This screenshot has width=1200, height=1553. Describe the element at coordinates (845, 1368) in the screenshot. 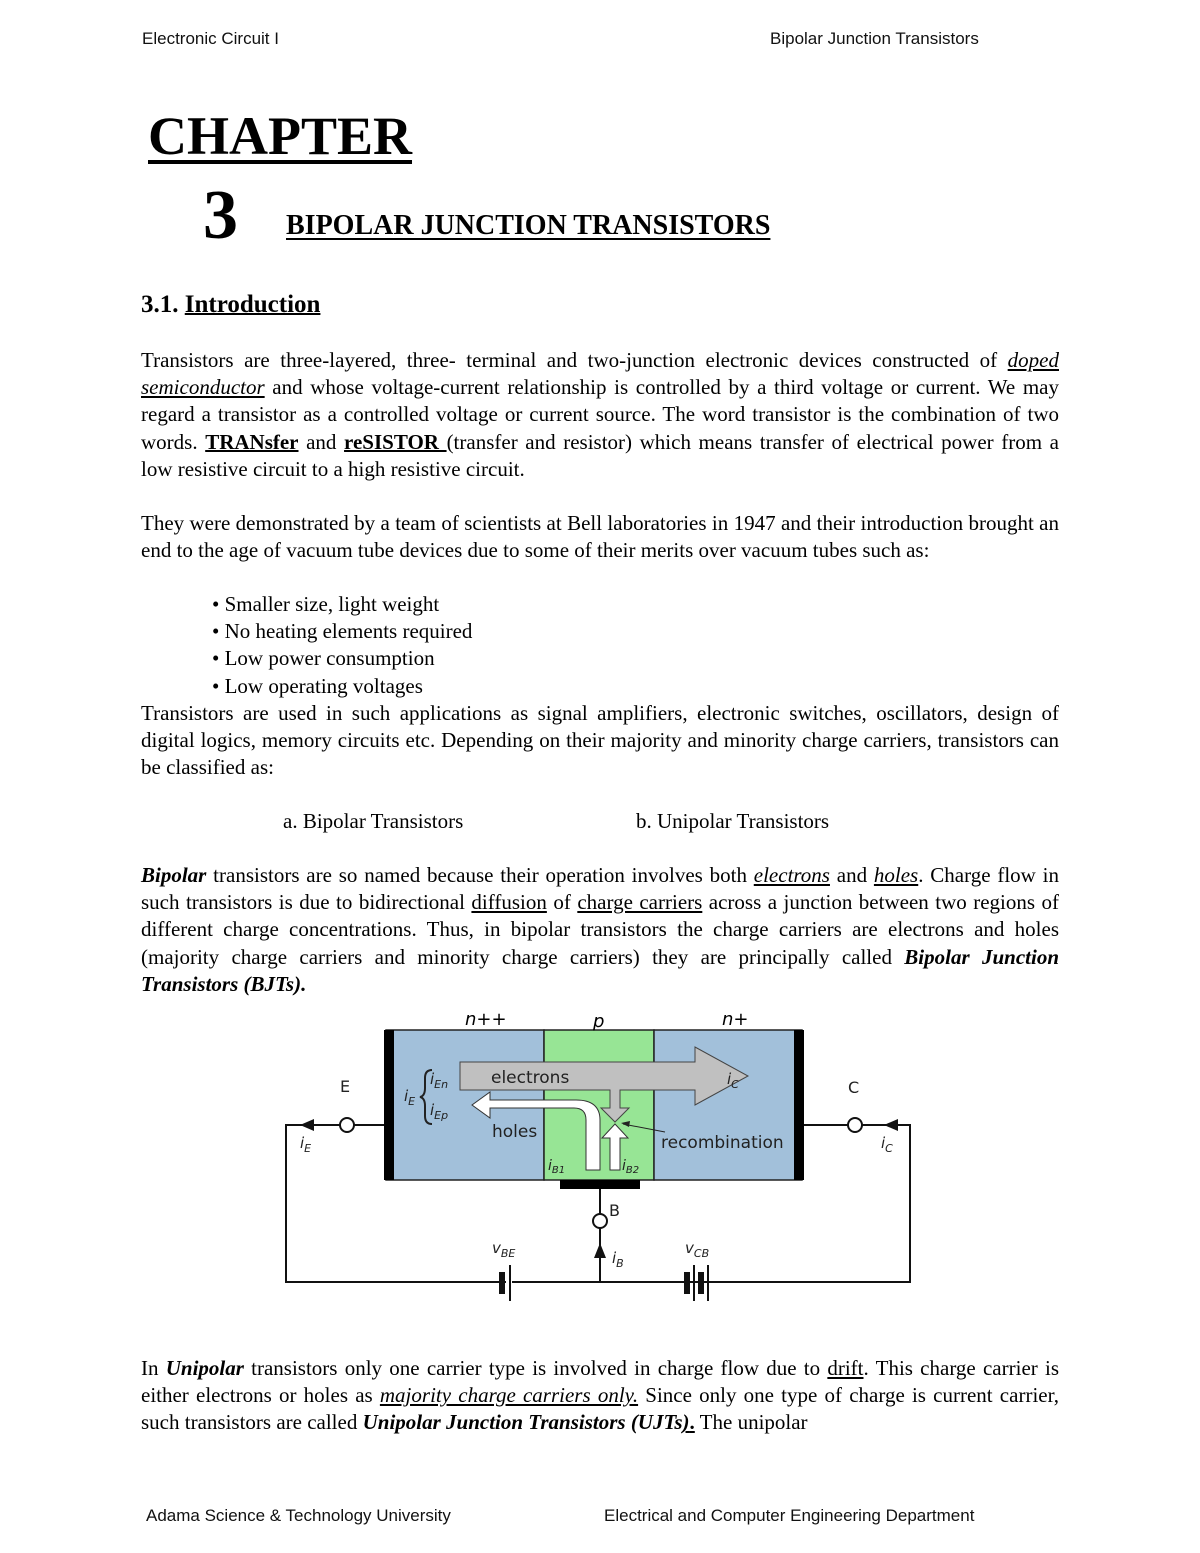

I see `term-drift: drift` at that location.